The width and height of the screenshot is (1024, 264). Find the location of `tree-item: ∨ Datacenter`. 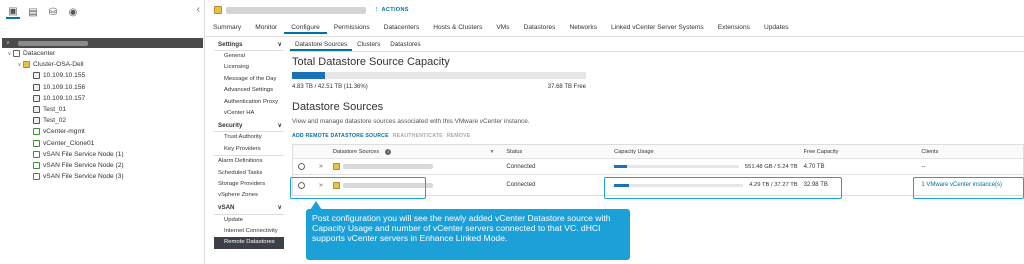

tree-item: ∨ Datacenter is located at coordinates (102, 53).